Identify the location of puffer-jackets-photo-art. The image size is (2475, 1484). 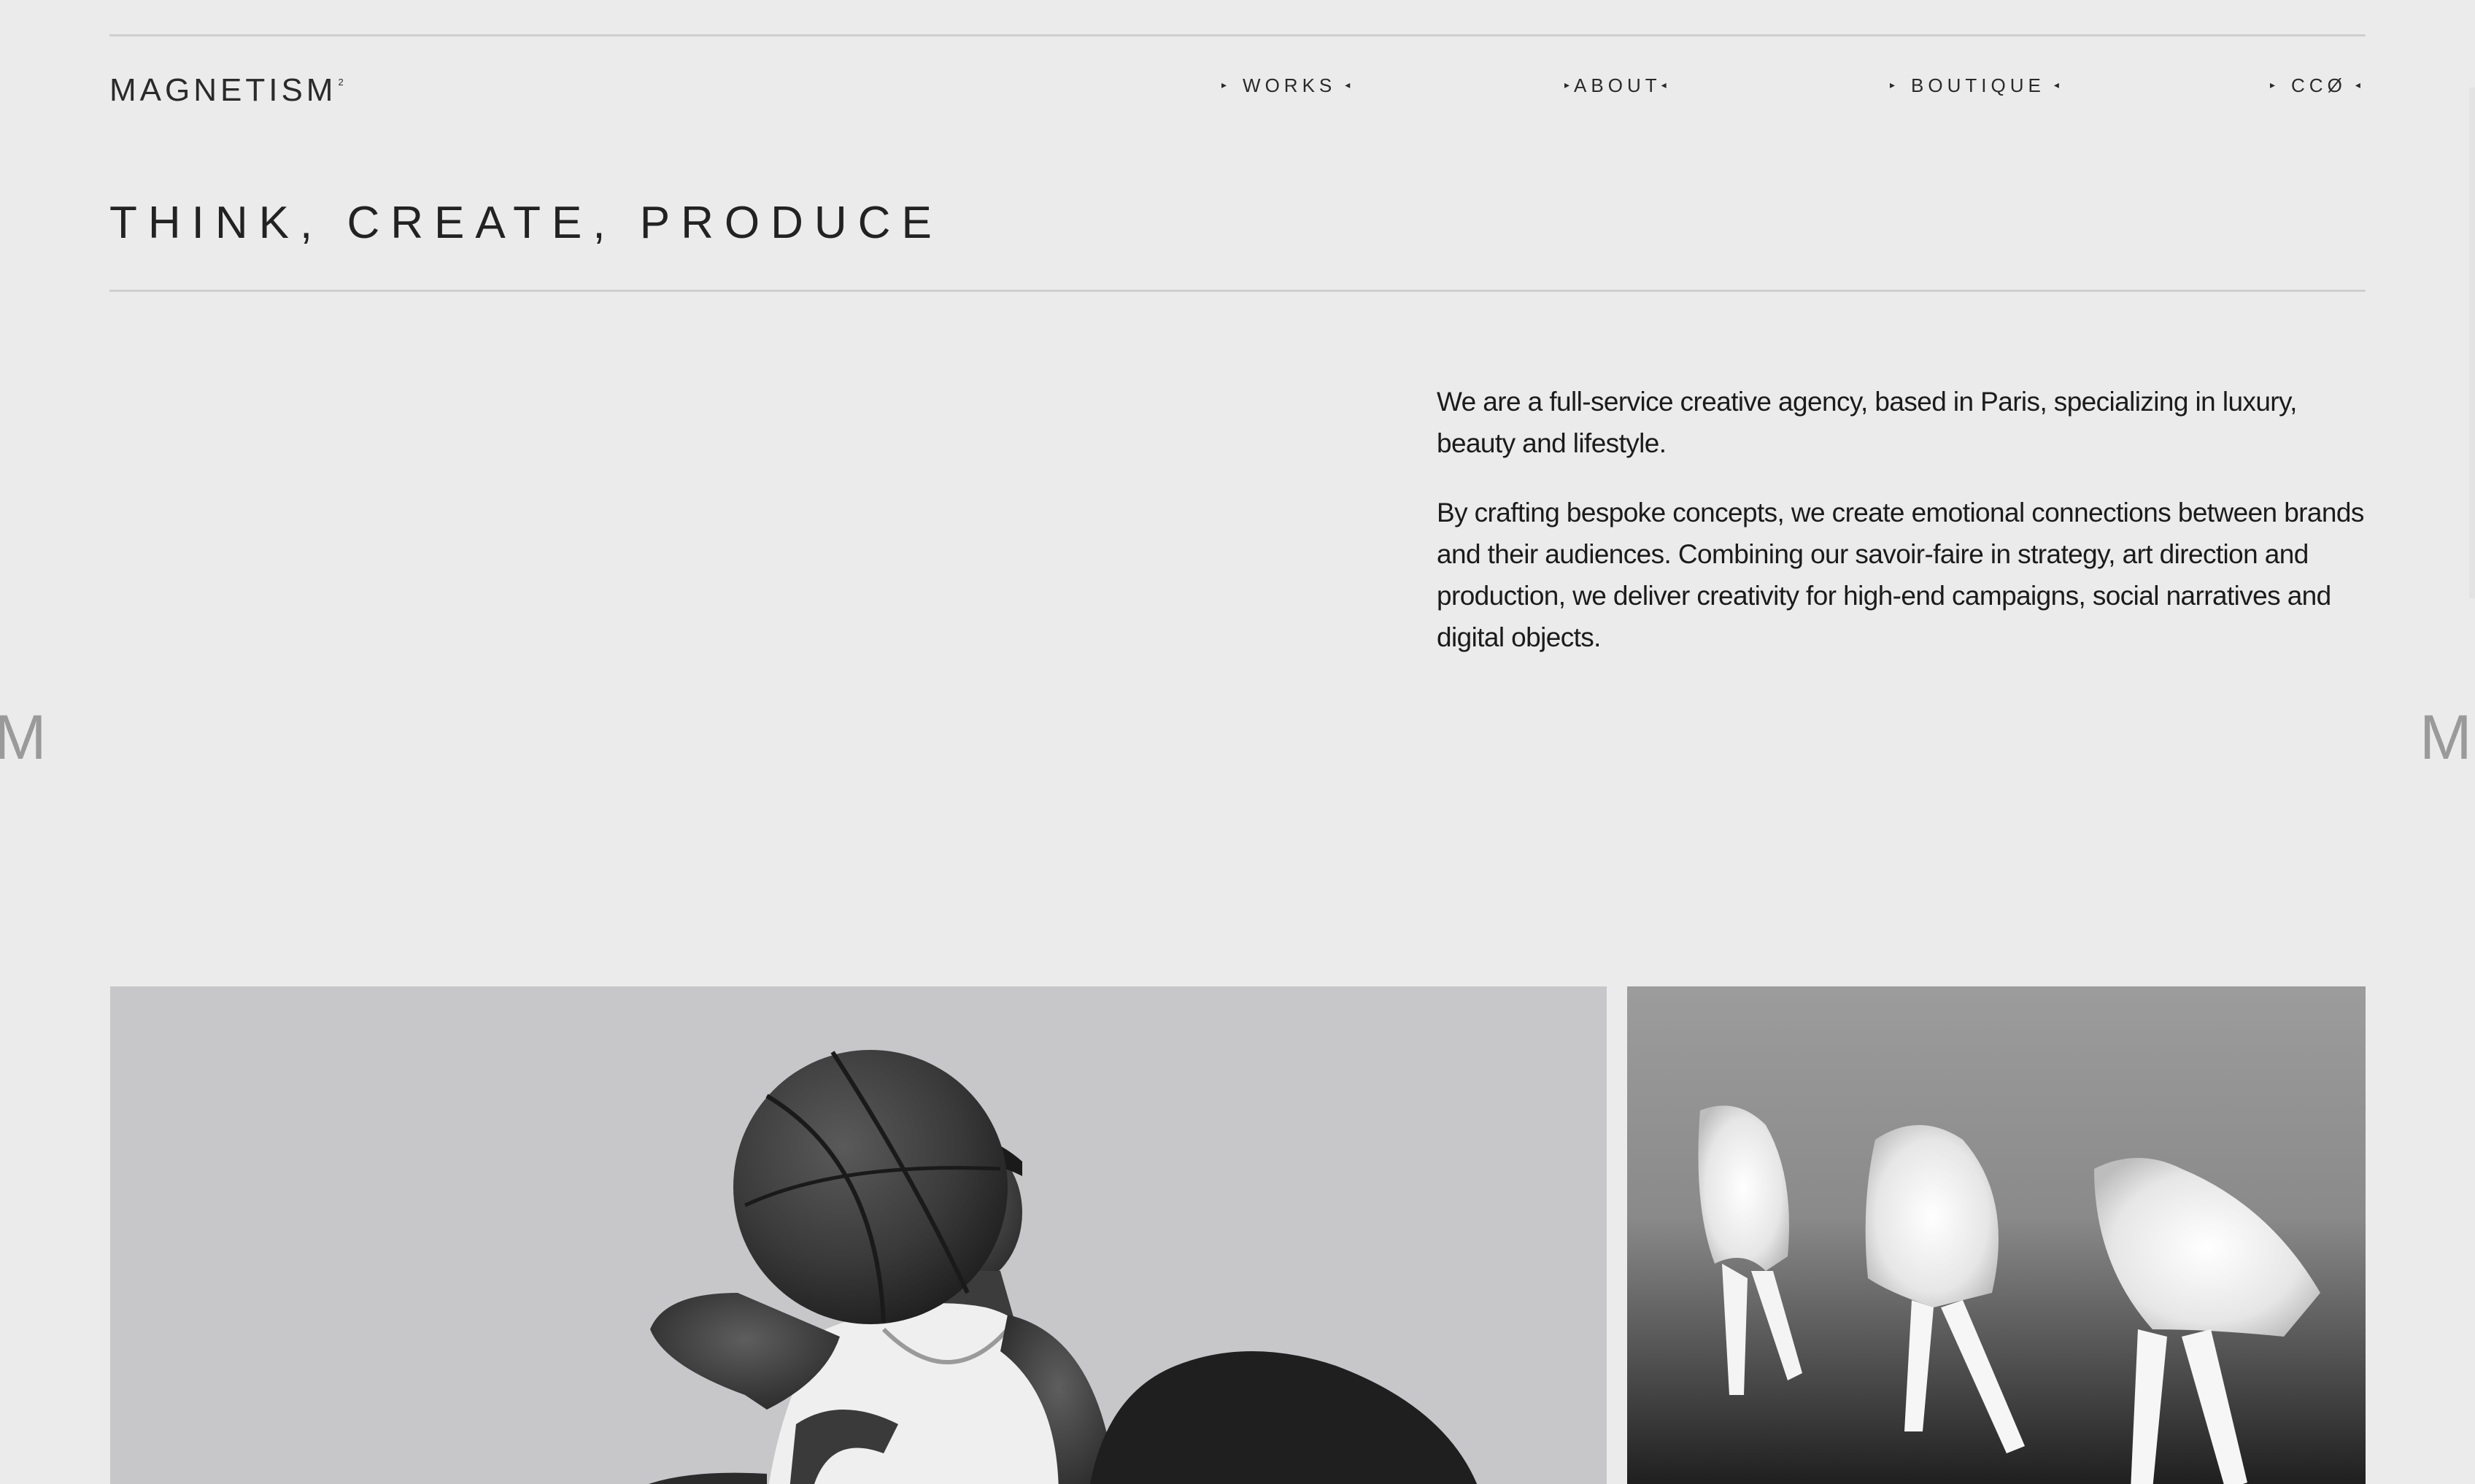
(1996, 1235).